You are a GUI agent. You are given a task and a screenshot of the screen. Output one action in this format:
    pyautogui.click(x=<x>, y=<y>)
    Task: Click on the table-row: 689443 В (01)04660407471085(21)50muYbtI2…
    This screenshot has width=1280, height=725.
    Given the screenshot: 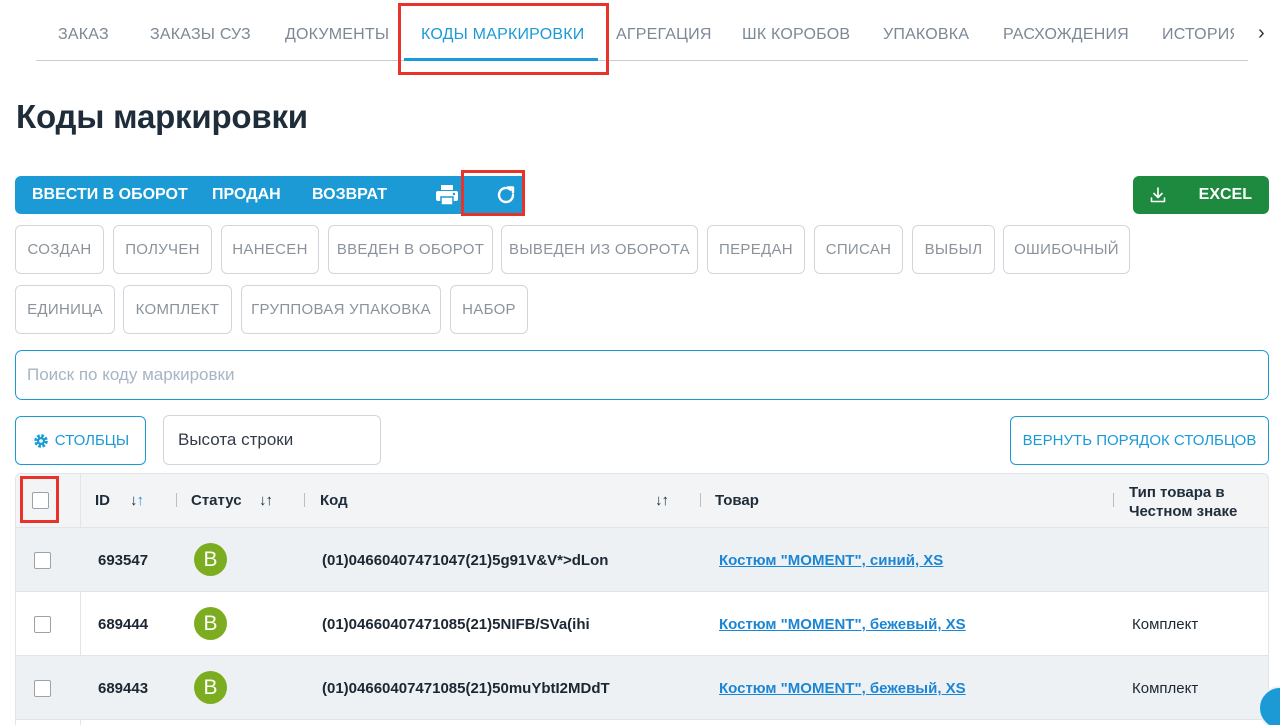 What is the action you would take?
    pyautogui.click(x=642, y=688)
    